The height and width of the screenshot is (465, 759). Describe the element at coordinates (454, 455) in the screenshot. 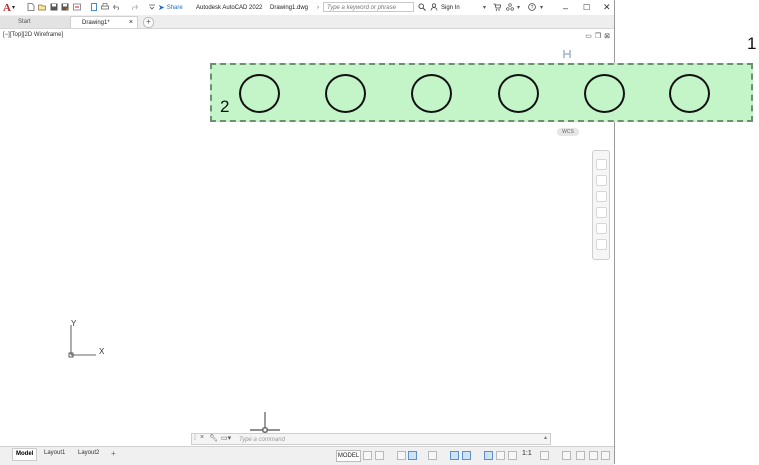

I see `object-snap-tracking-icon` at that location.